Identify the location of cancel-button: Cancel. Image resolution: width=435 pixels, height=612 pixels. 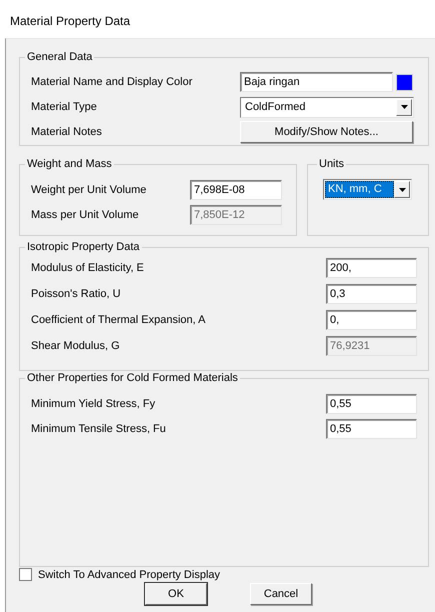
(281, 594).